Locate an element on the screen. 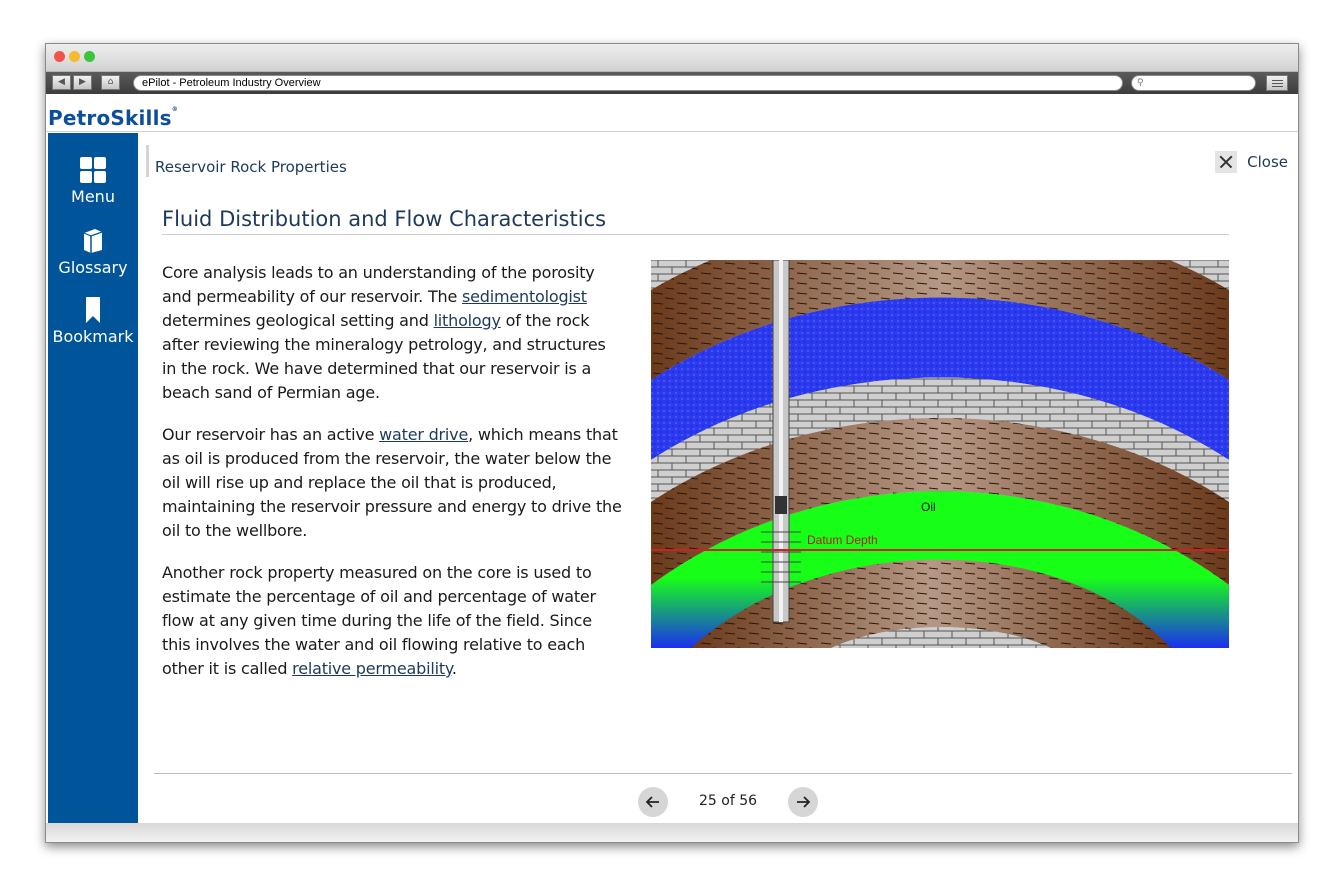 The height and width of the screenshot is (892, 1344). close-button: Close is located at coordinates (1251, 162).